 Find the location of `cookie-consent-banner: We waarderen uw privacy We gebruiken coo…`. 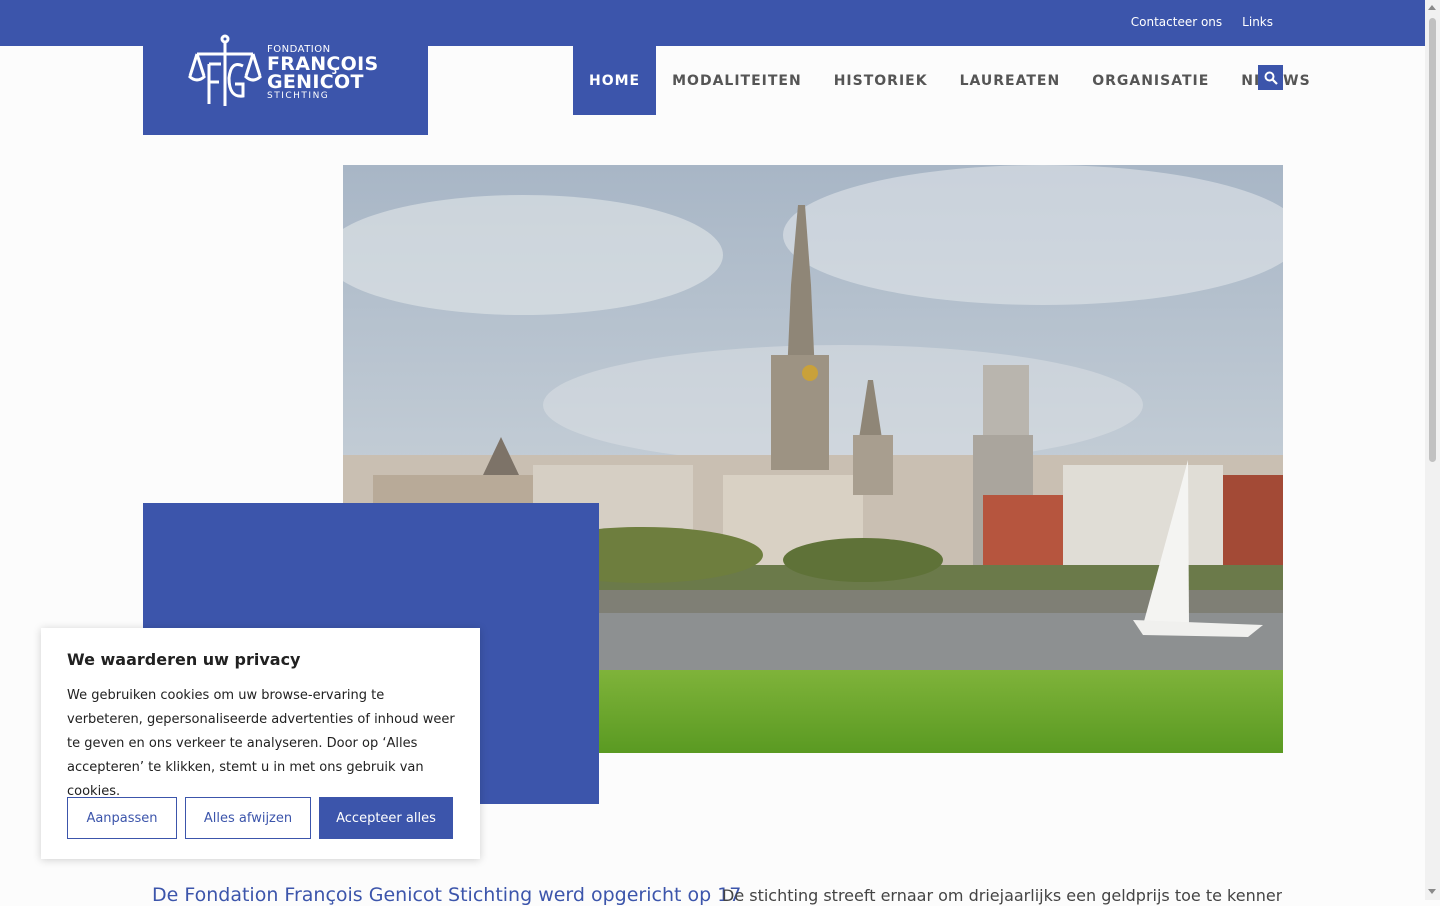

cookie-consent-banner: We waarderen uw privacy We gebruiken coo… is located at coordinates (260, 743).